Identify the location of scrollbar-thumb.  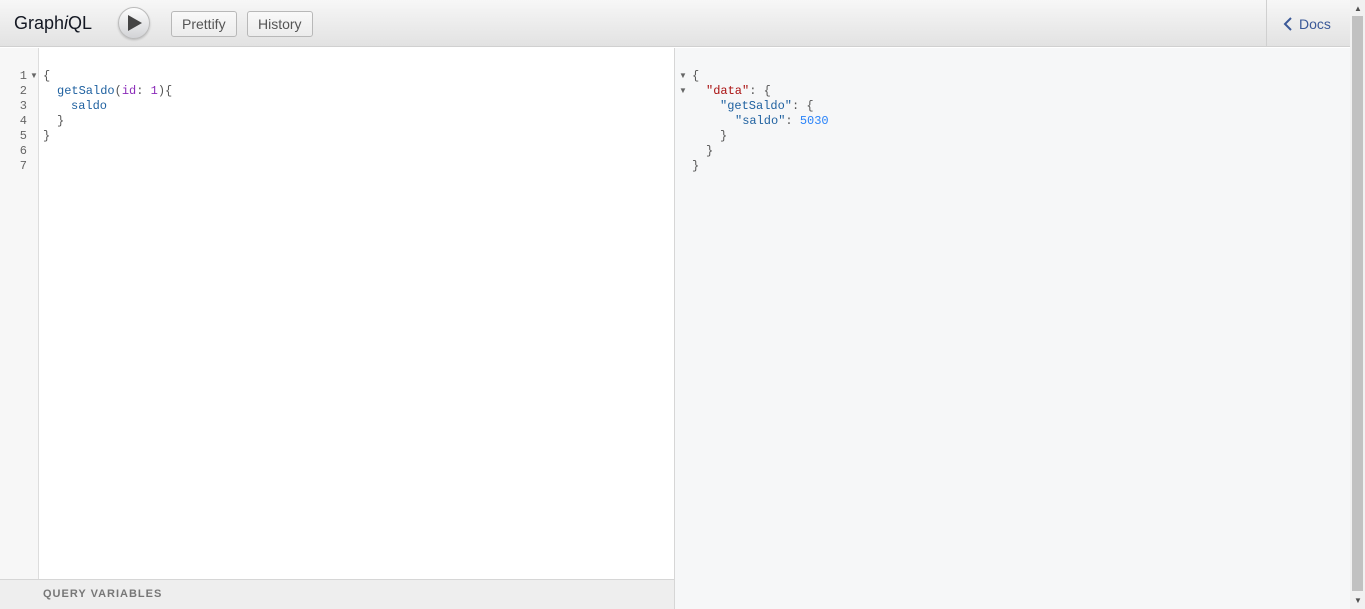
(1357, 303).